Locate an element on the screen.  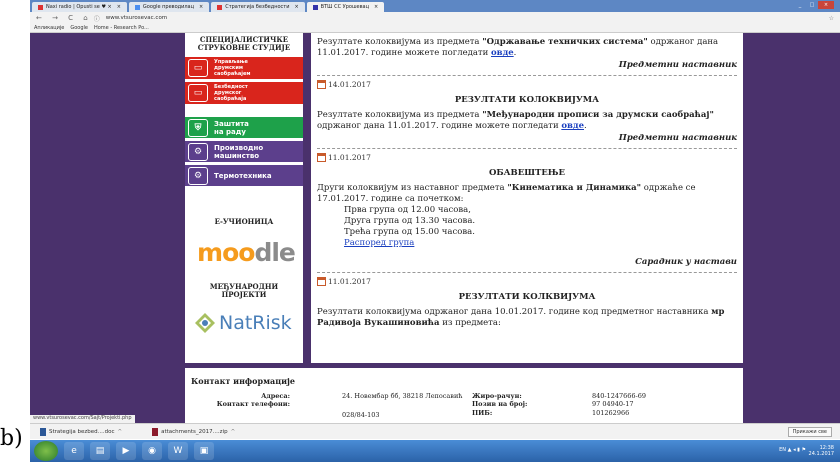
post2-date-text: 11.01.2017 is located at coordinates (349, 157).